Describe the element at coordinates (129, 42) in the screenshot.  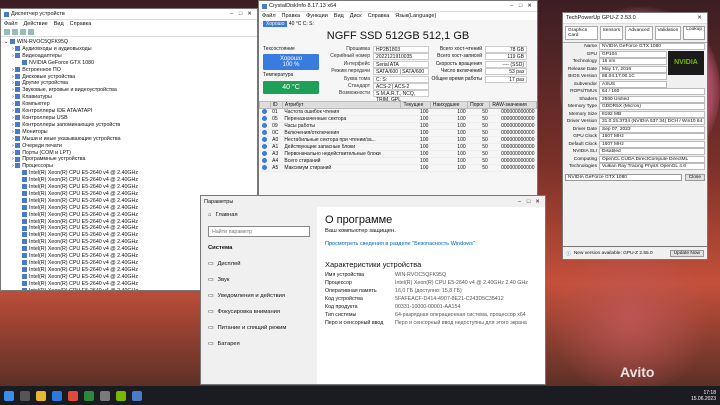
I see `tree-root: ⌄ WIN-RVOC5QFK95Q` at that location.